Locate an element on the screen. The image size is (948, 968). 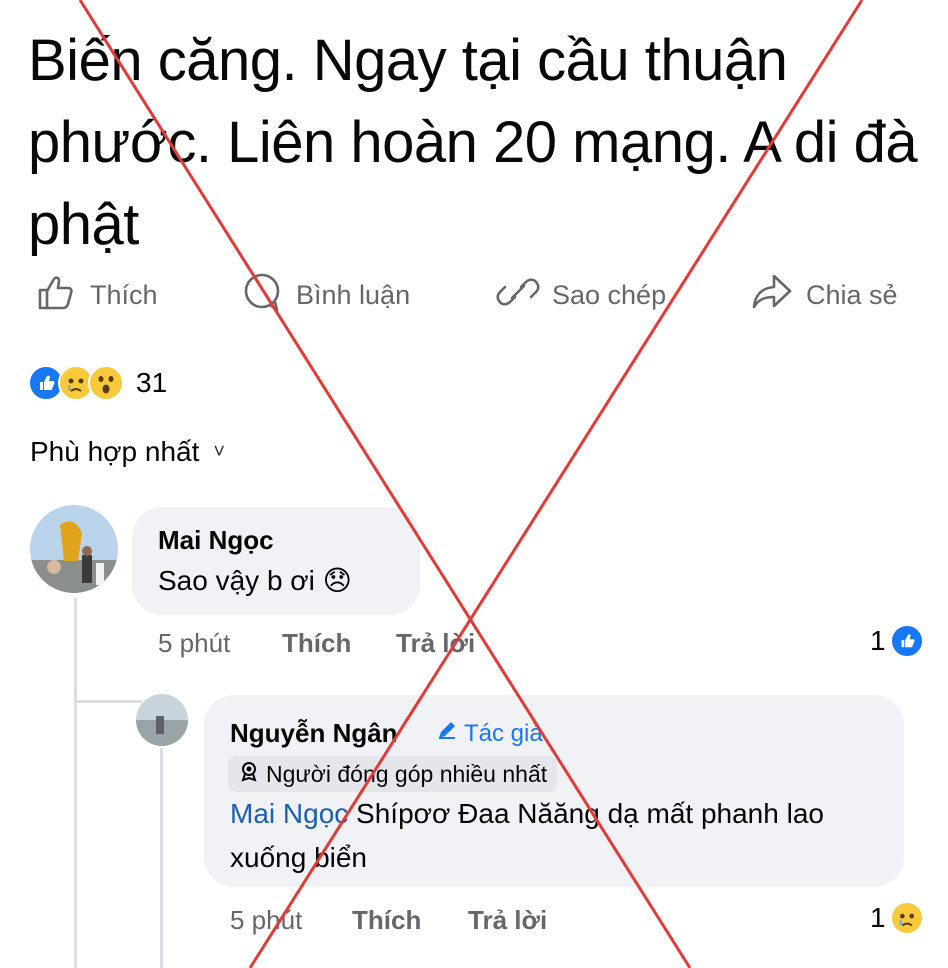
chevron-down-icon: ˅ is located at coordinates (219, 451).